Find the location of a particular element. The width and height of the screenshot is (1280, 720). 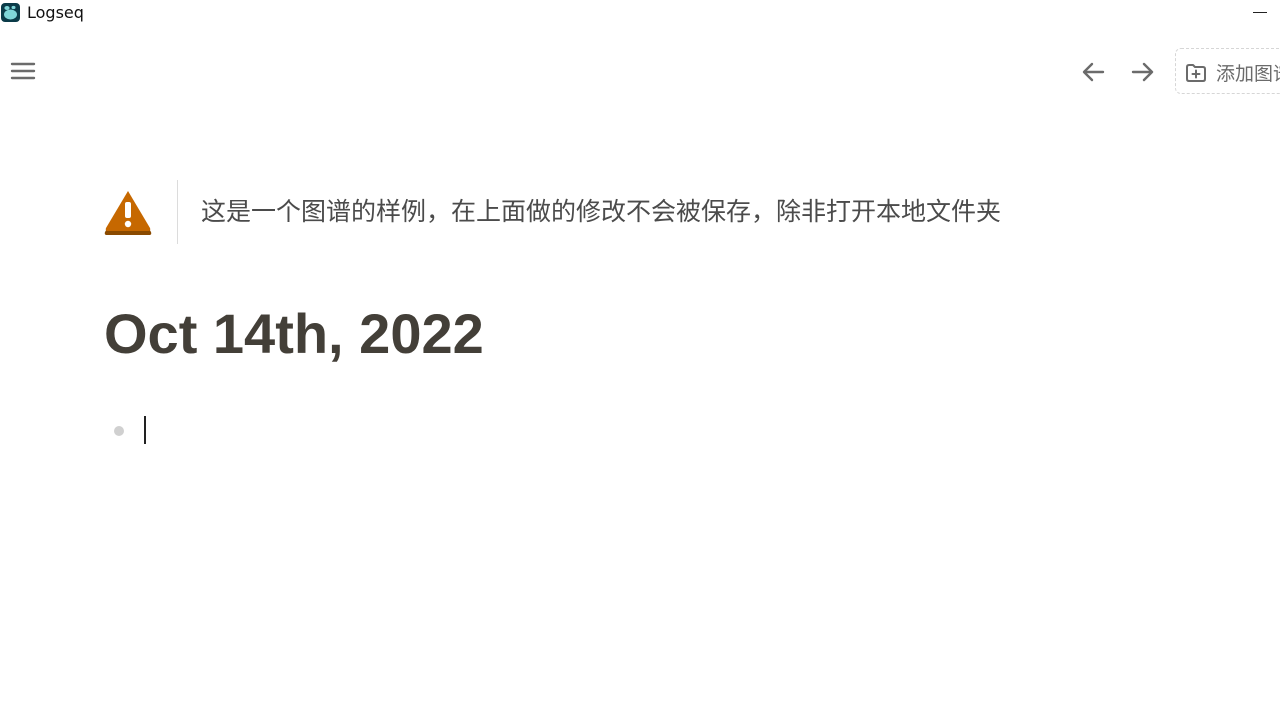

block-editor is located at coordinates (592, 430).